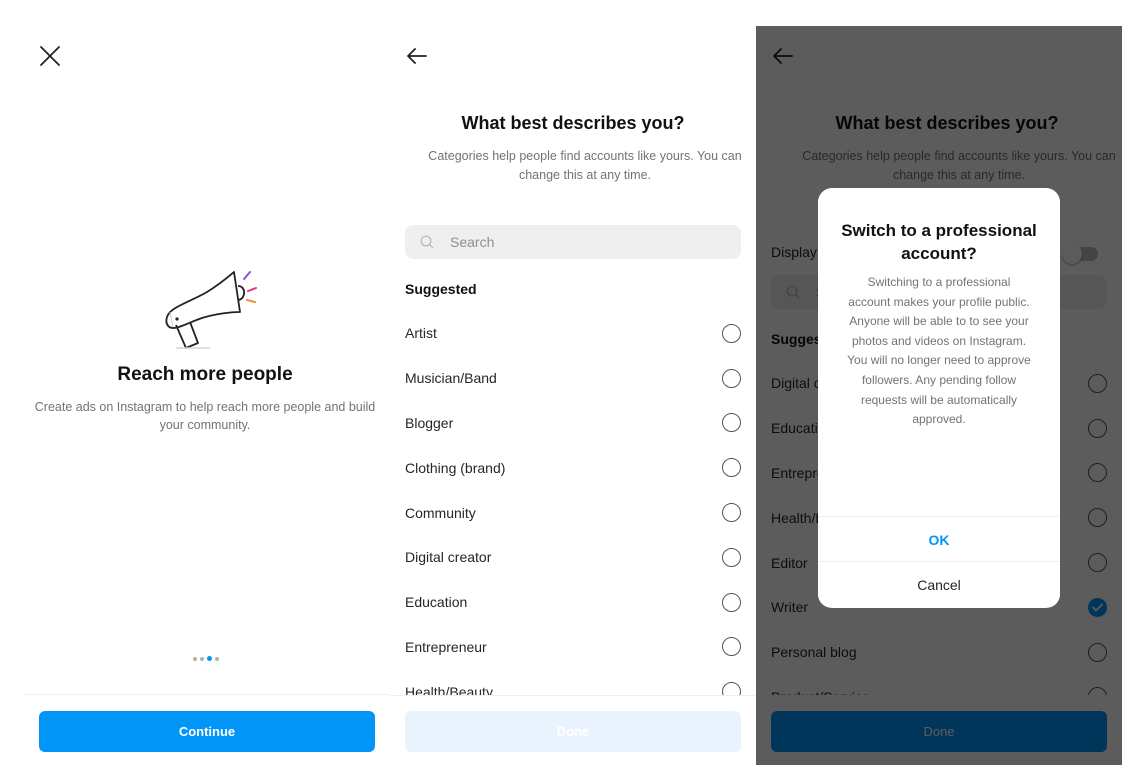 The width and height of the screenshot is (1134, 781). I want to click on done-button: Done, so click(573, 731).